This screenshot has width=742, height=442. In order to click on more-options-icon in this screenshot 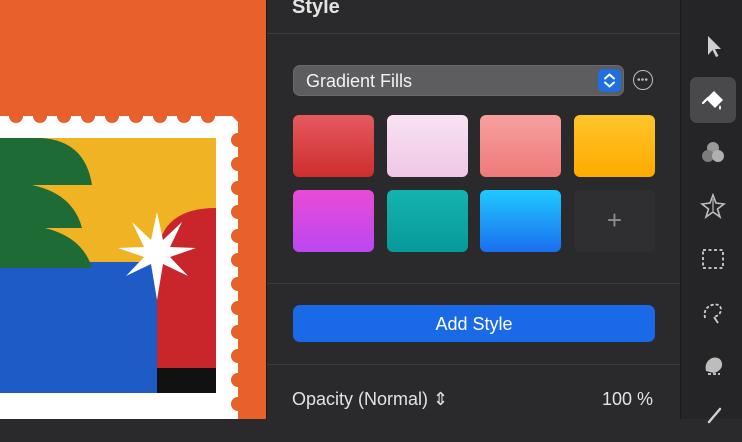, I will do `click(643, 80)`.